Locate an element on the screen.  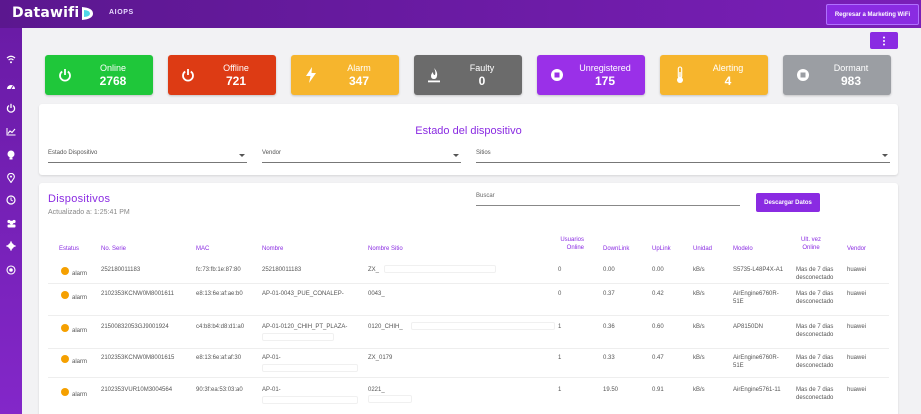
cell-downlink: 0.33 is located at coordinates (609, 358).